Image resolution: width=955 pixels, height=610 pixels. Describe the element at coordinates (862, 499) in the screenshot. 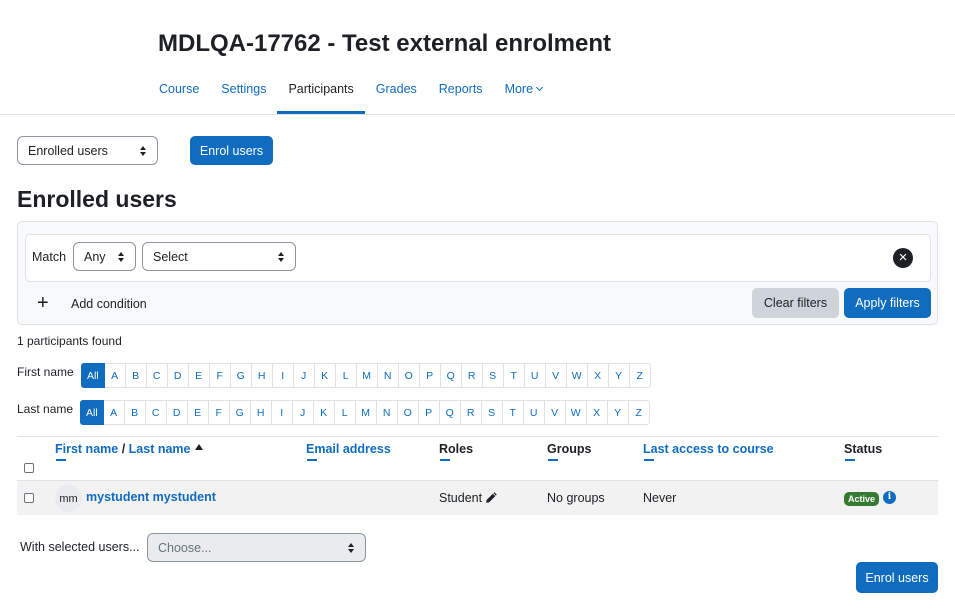

I see `status-badge: Active` at that location.